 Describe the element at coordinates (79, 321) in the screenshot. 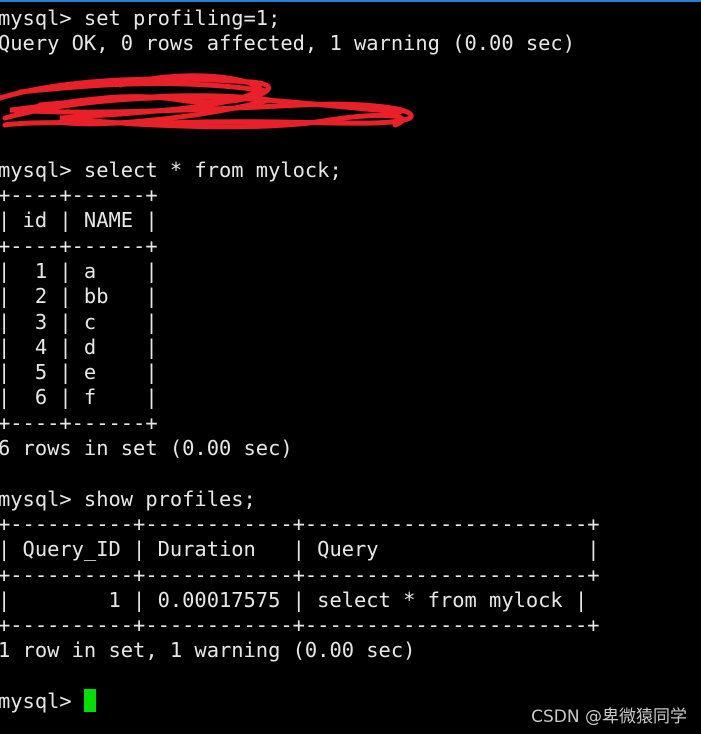

I see `terminal-line: | 3 | c |` at that location.